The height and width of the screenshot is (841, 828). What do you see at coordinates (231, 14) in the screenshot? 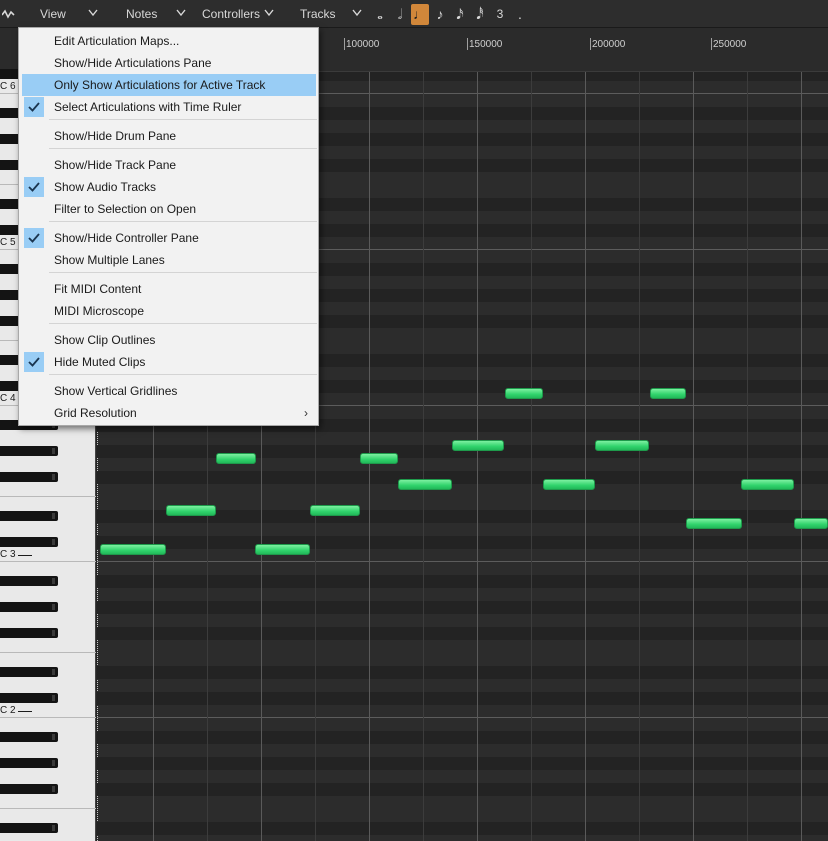
I see `controllers-menu: Controllers` at bounding box center [231, 14].